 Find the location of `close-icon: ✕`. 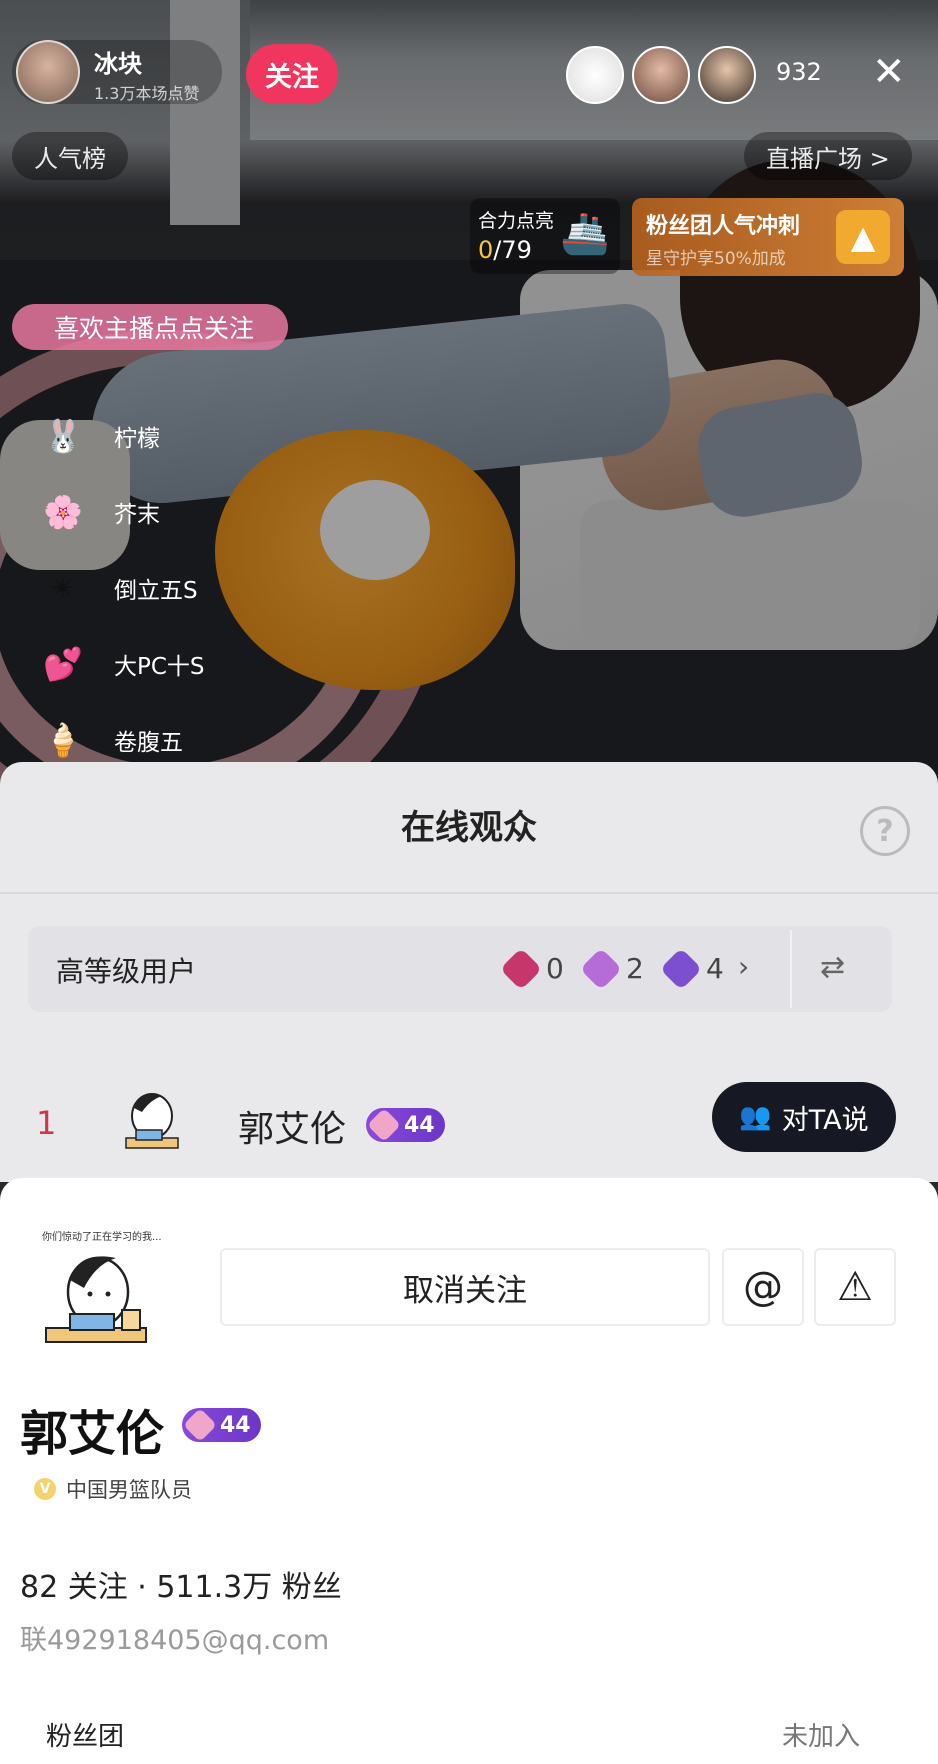

close-icon: ✕ is located at coordinates (889, 72).